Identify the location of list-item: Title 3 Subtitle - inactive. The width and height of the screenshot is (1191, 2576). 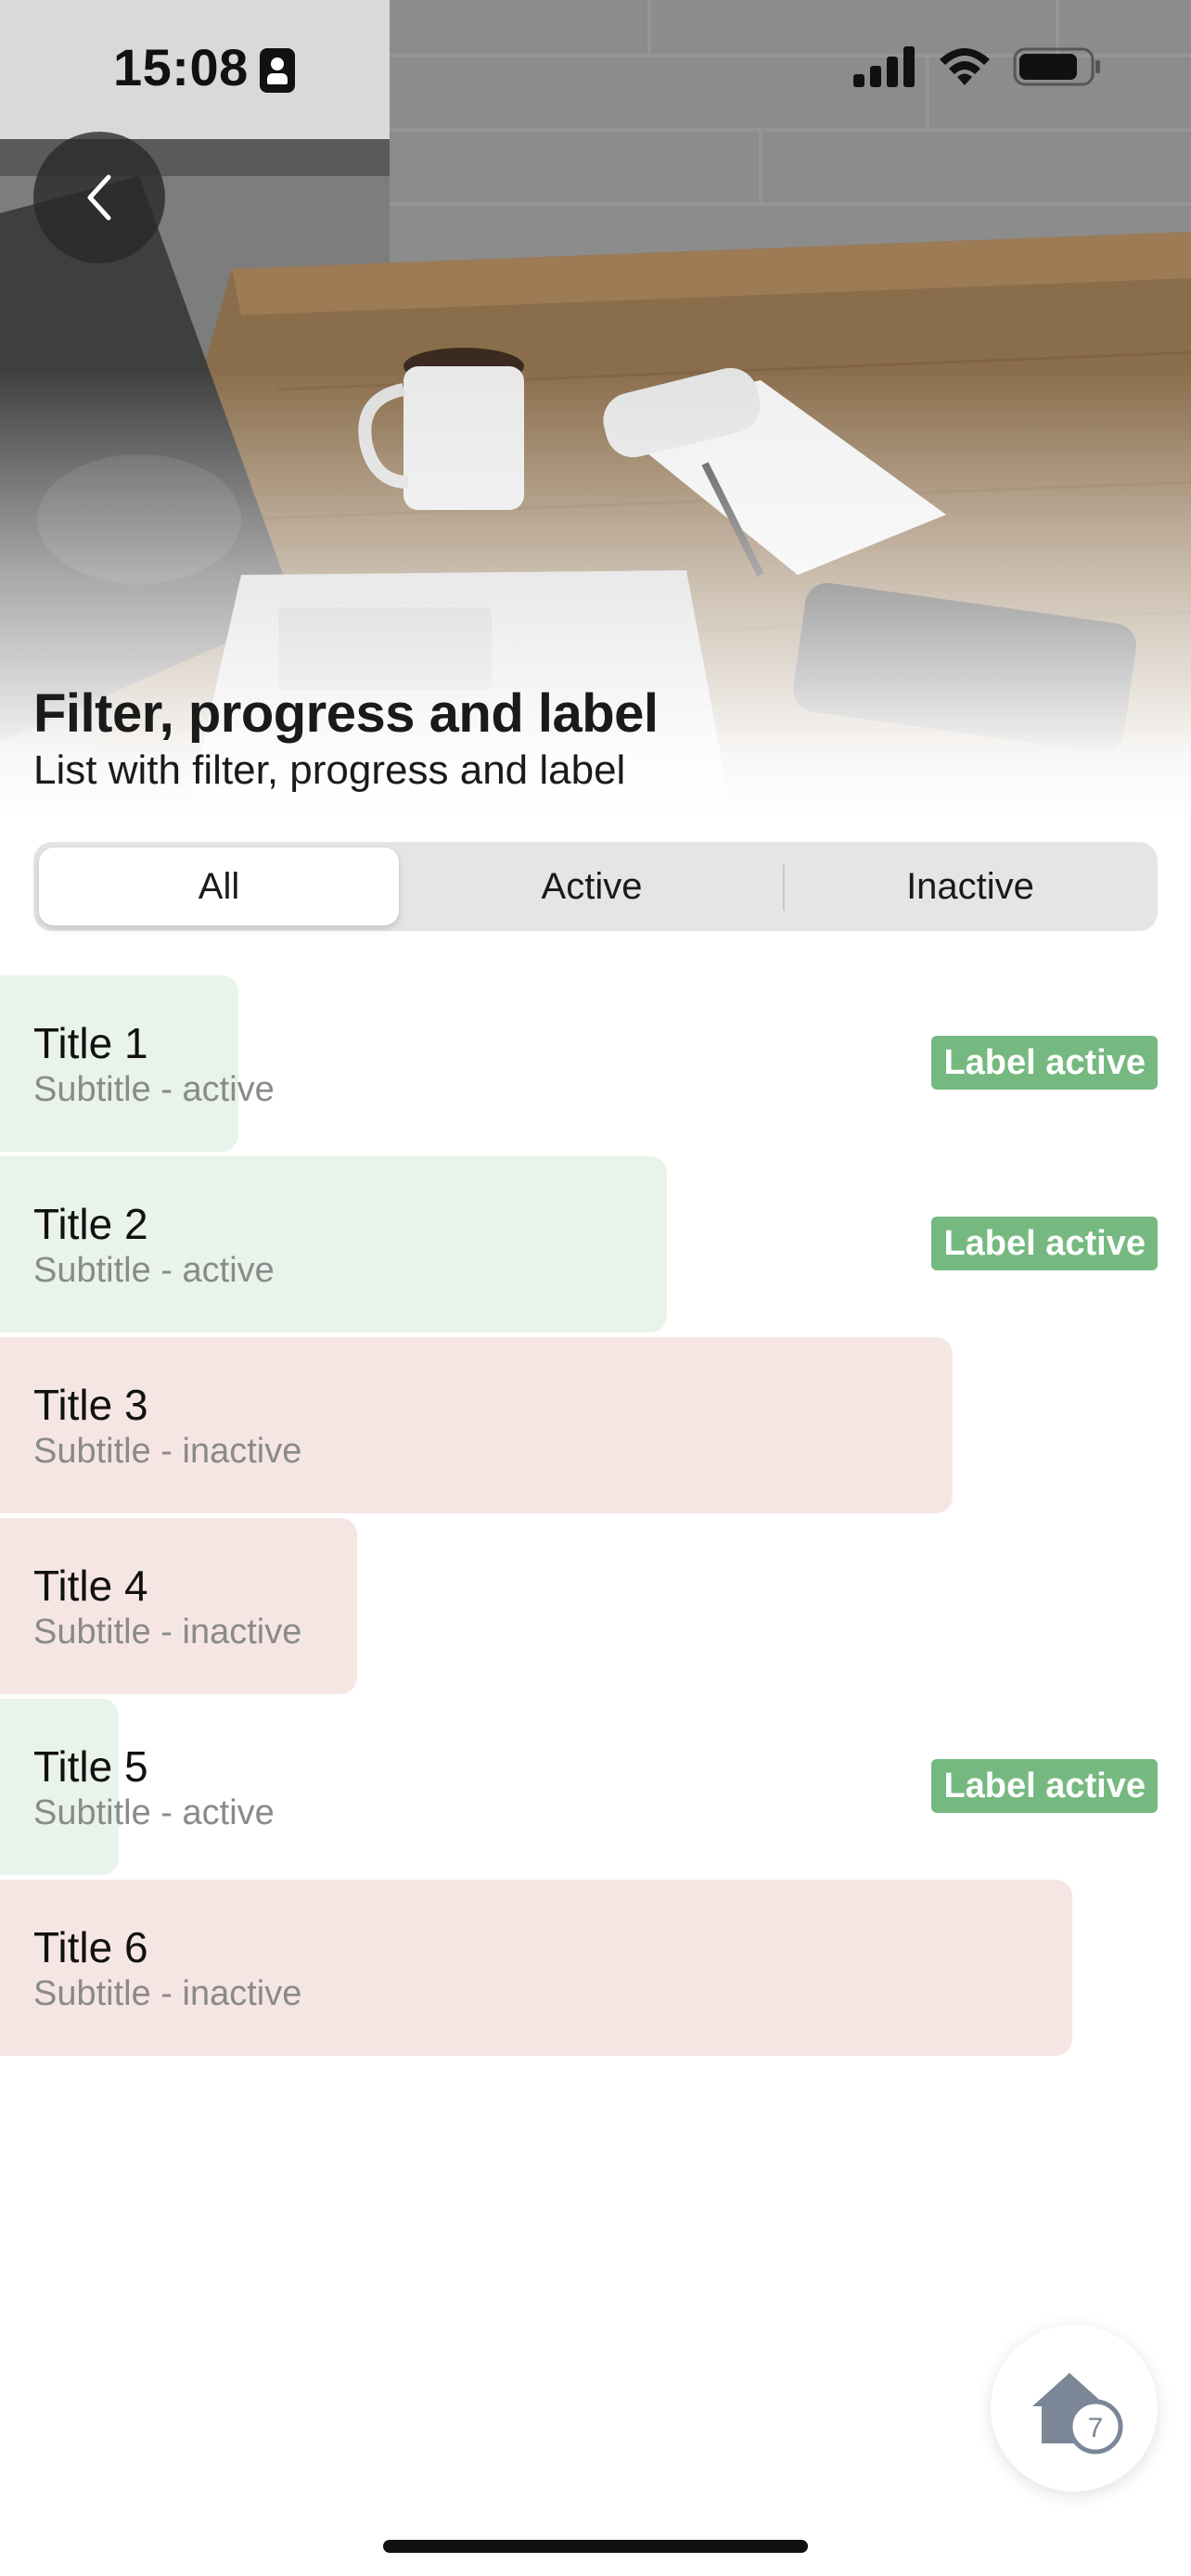
(595, 1425).